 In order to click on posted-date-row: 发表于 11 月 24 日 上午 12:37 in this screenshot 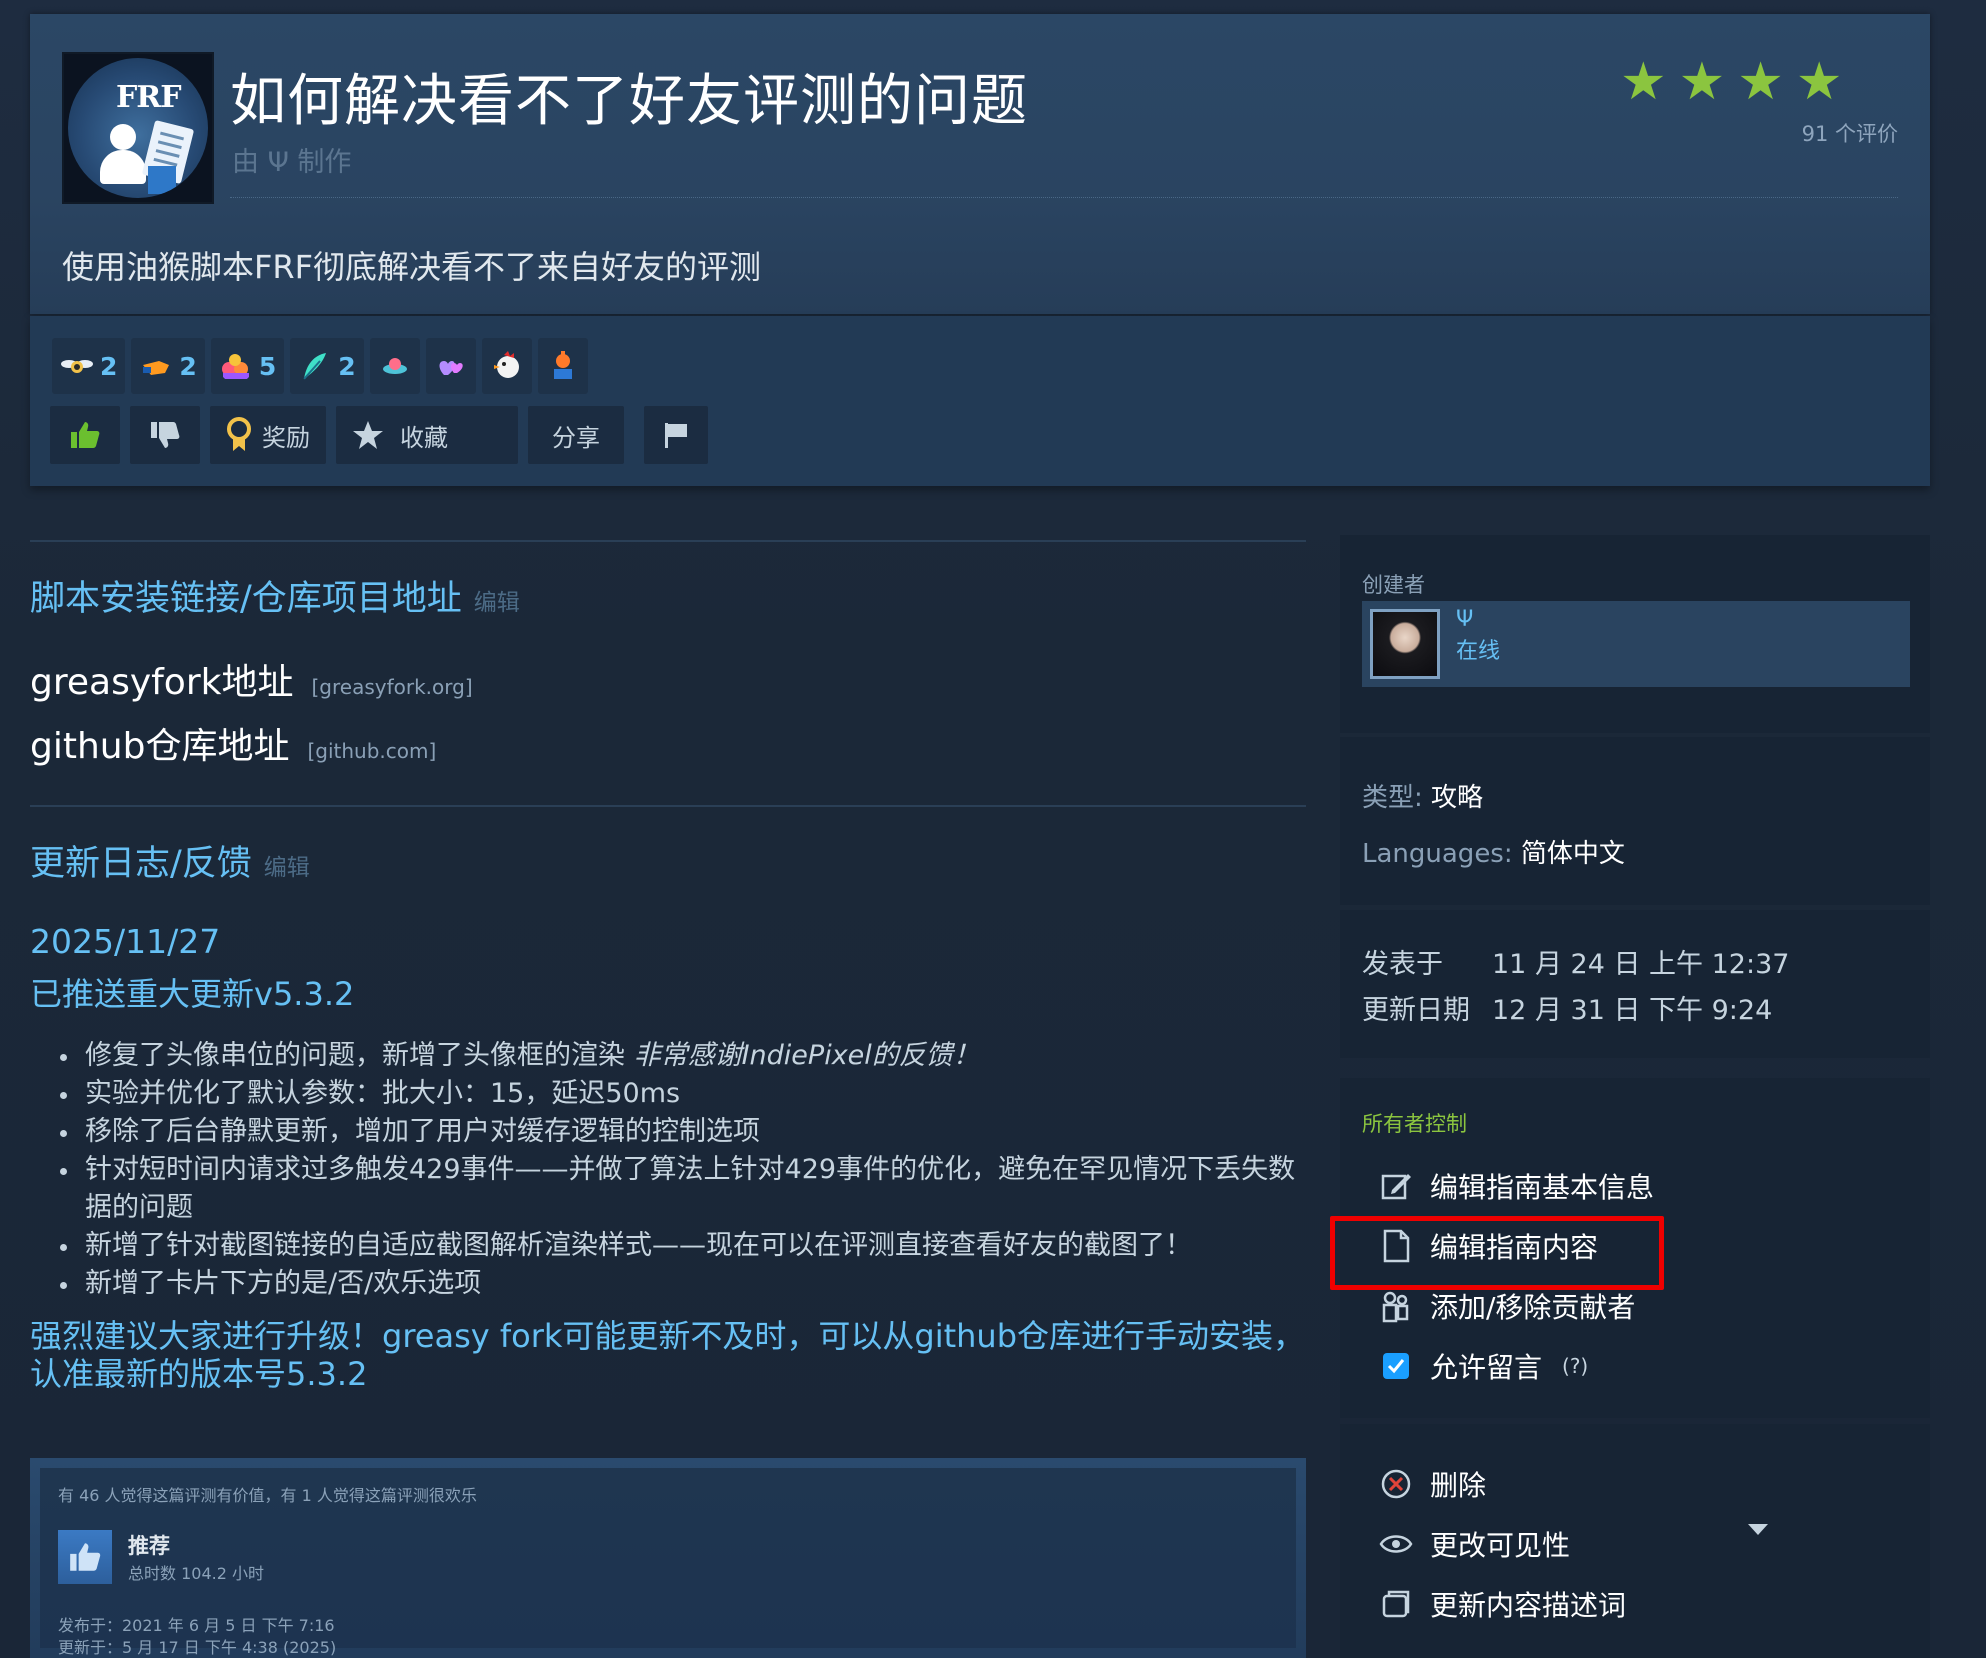, I will do `click(1575, 961)`.